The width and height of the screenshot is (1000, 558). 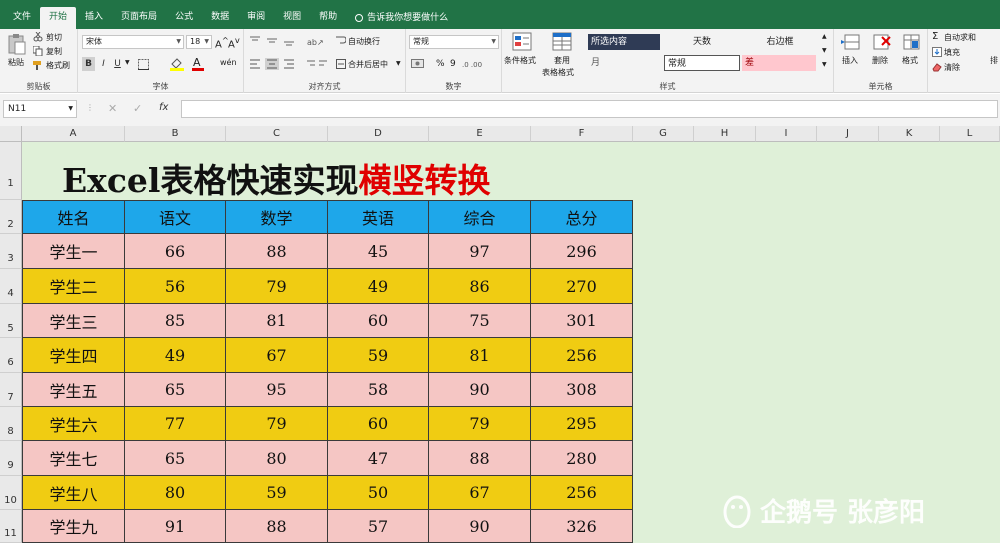 What do you see at coordinates (73, 390) in the screenshot?
I see `table-cell: 学生五` at bounding box center [73, 390].